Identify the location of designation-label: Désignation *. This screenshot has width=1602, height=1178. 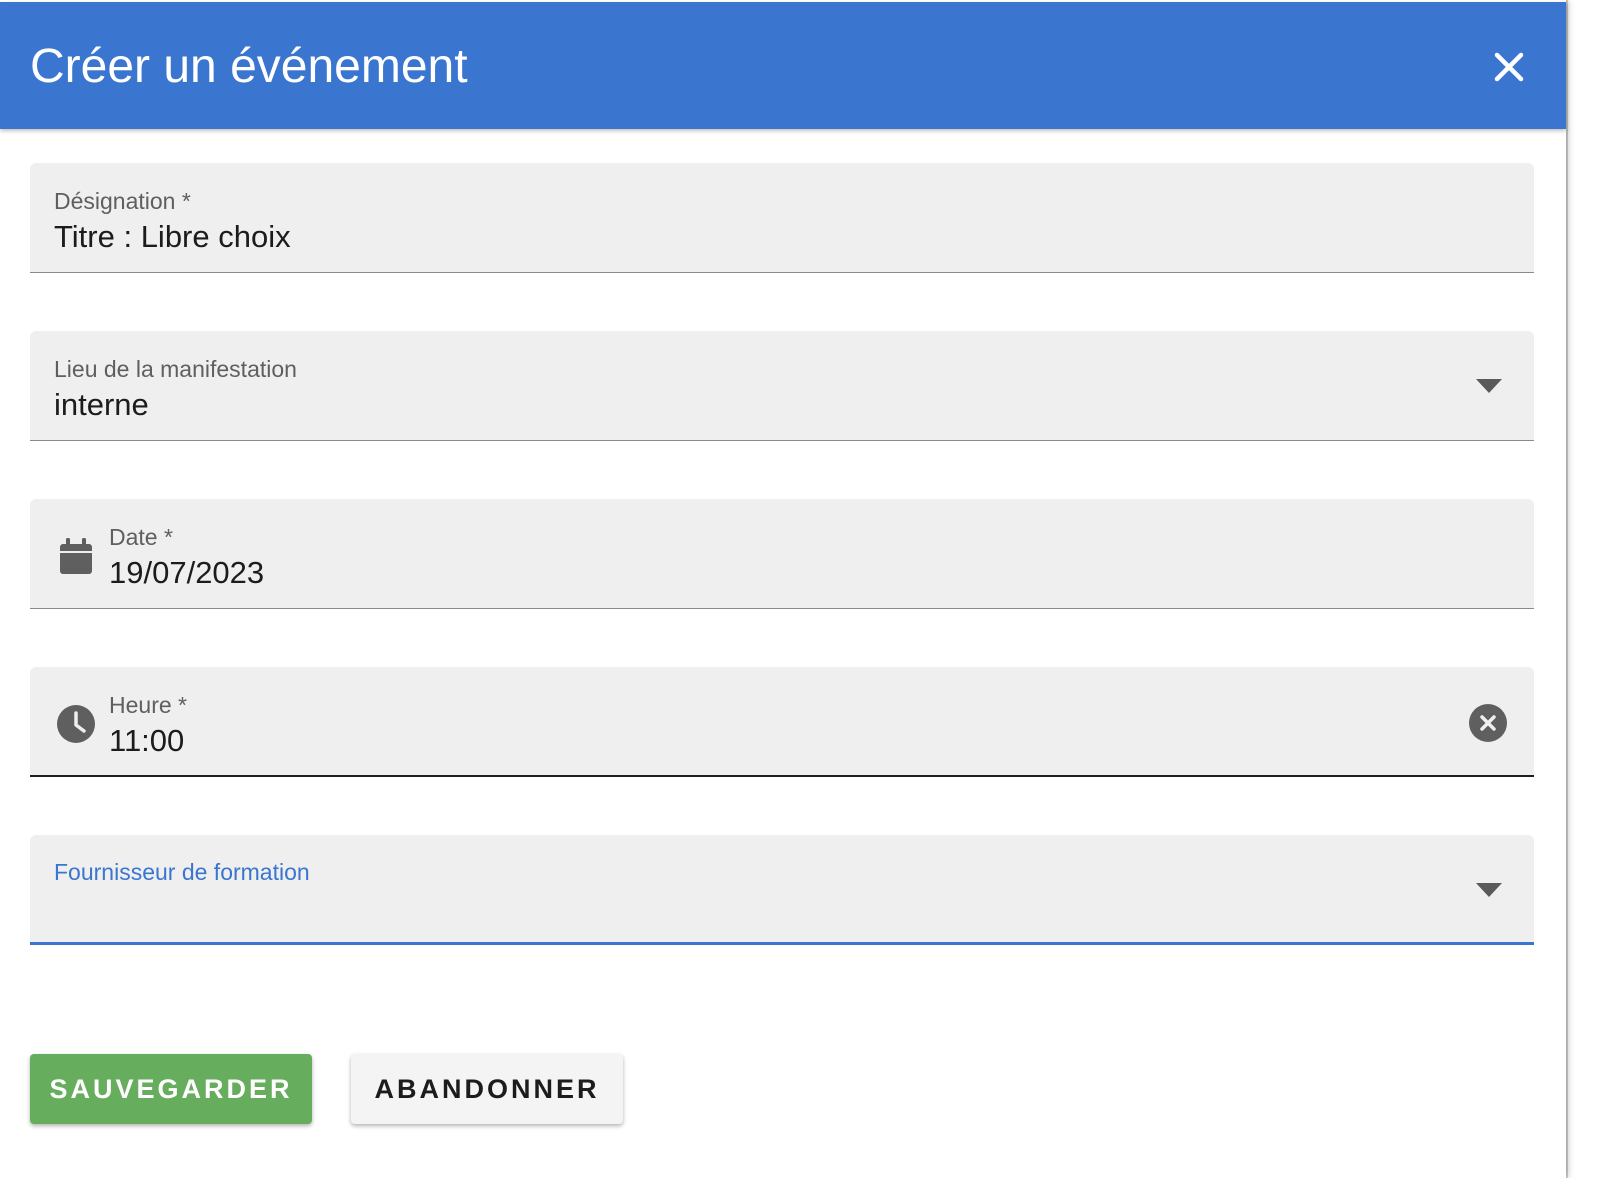
(122, 201).